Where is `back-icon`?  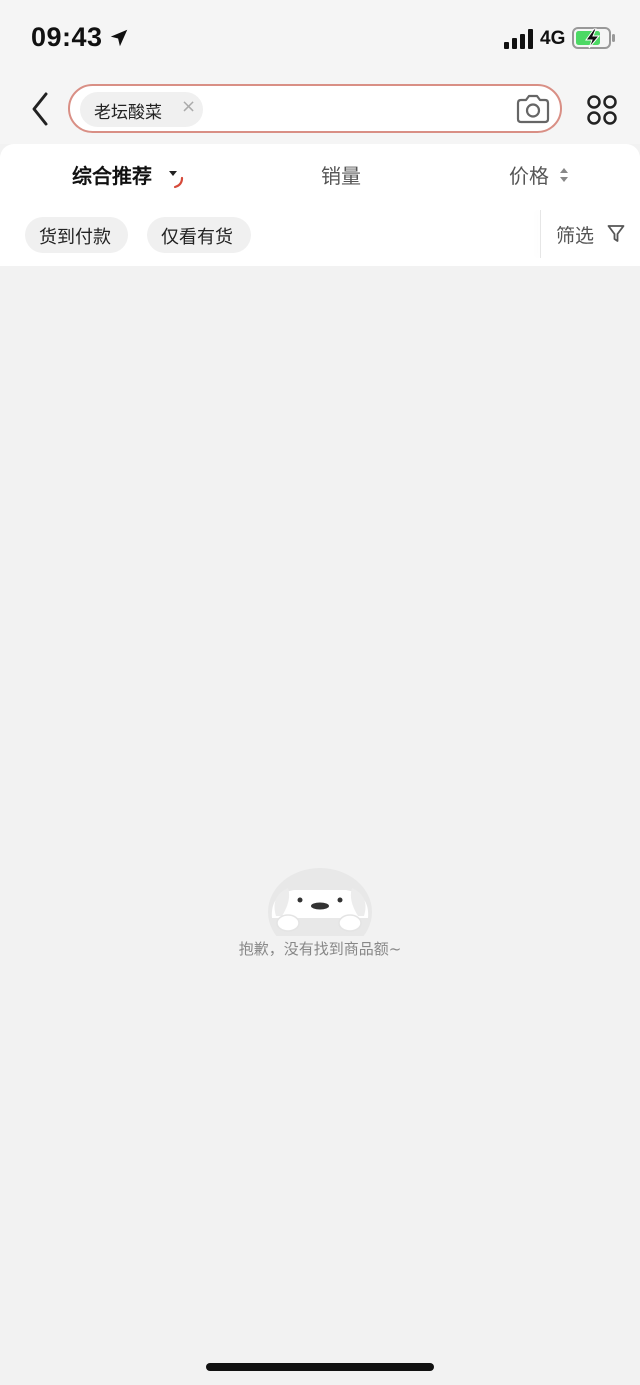
back-icon is located at coordinates (41, 109).